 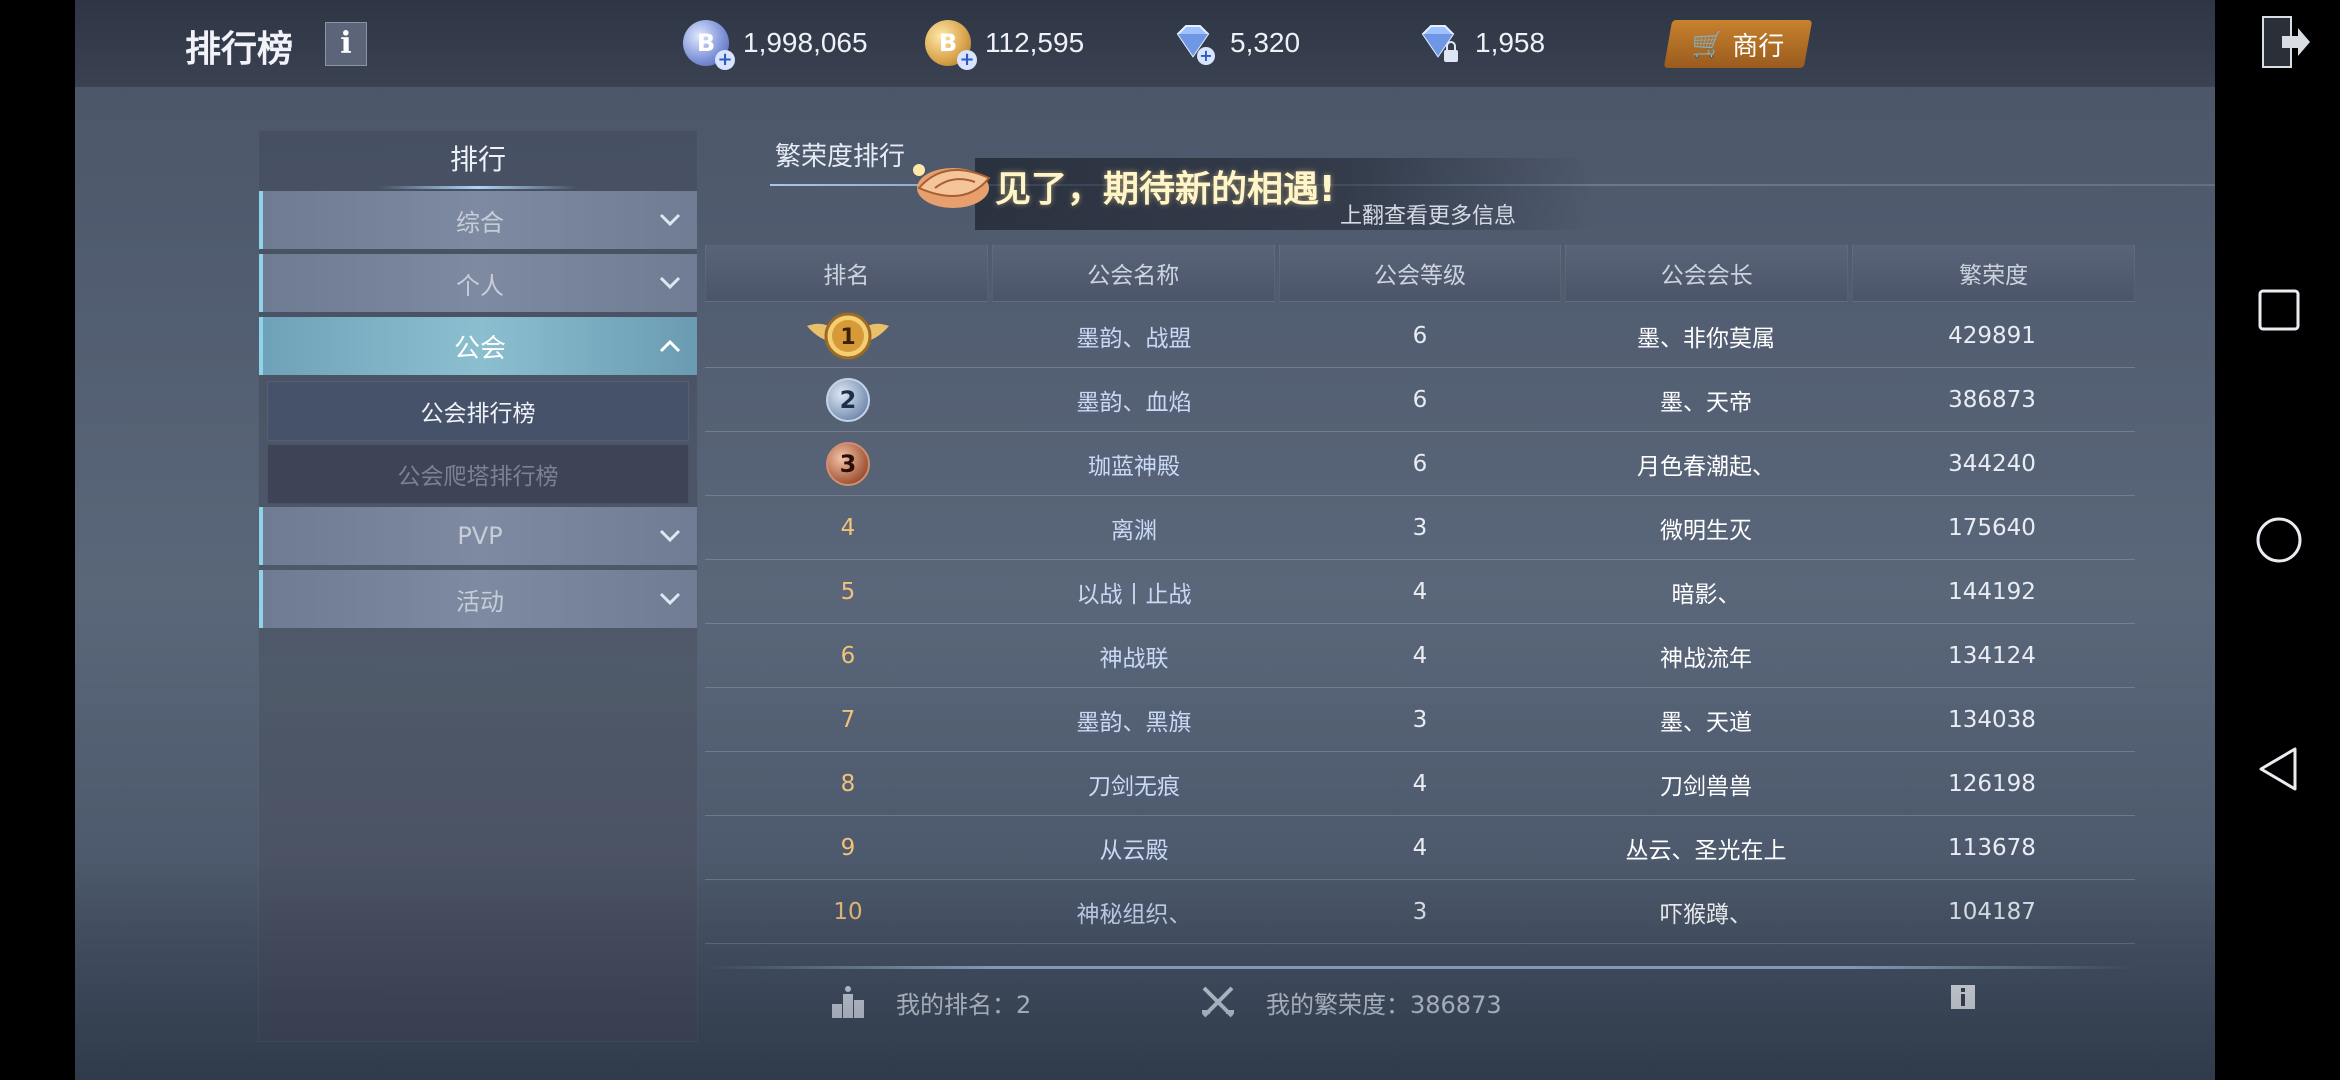 I want to click on guild-name-cell: 以战丨止战, so click(x=1134, y=594).